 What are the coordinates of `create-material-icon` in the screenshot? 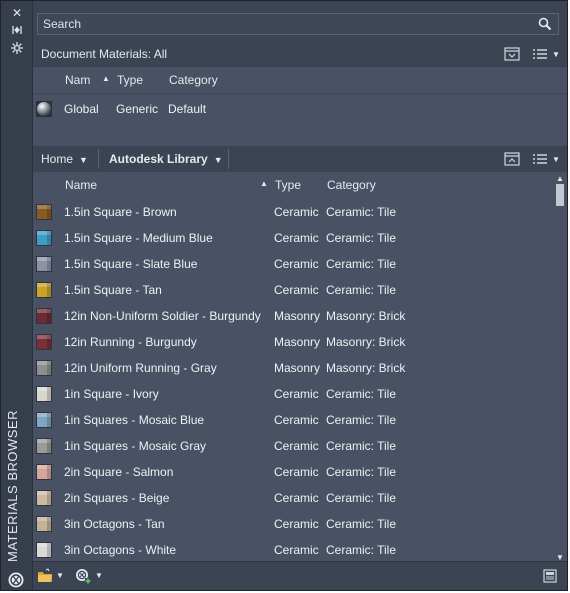 It's located at (83, 576).